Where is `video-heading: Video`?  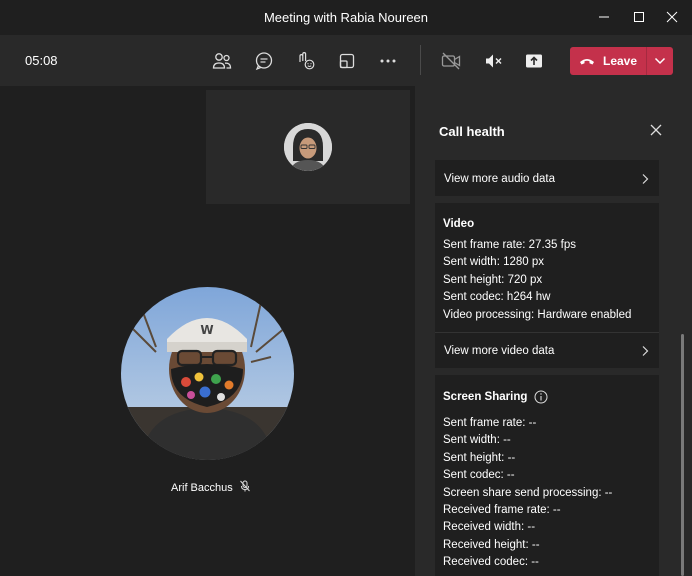
video-heading: Video is located at coordinates (459, 224).